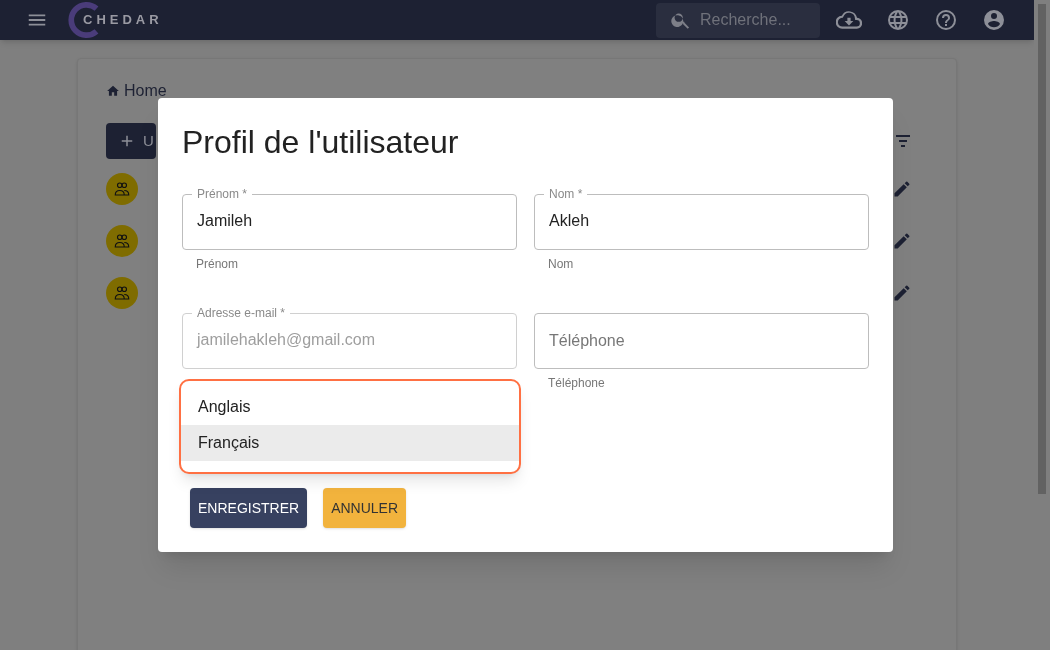  What do you see at coordinates (321, 142) in the screenshot?
I see `dialog-title: Profil de l'utilisateur` at bounding box center [321, 142].